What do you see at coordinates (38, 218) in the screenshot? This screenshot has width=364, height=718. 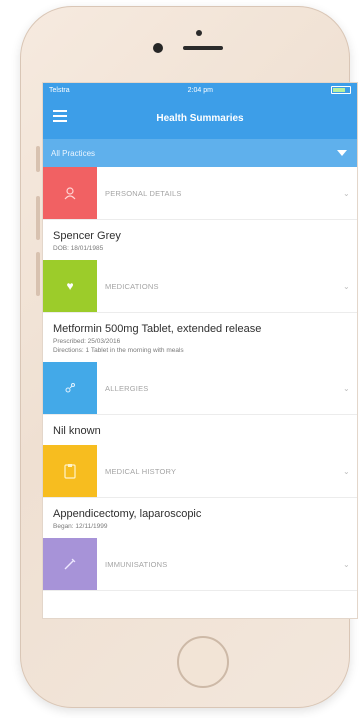 I see `volume-up-button` at bounding box center [38, 218].